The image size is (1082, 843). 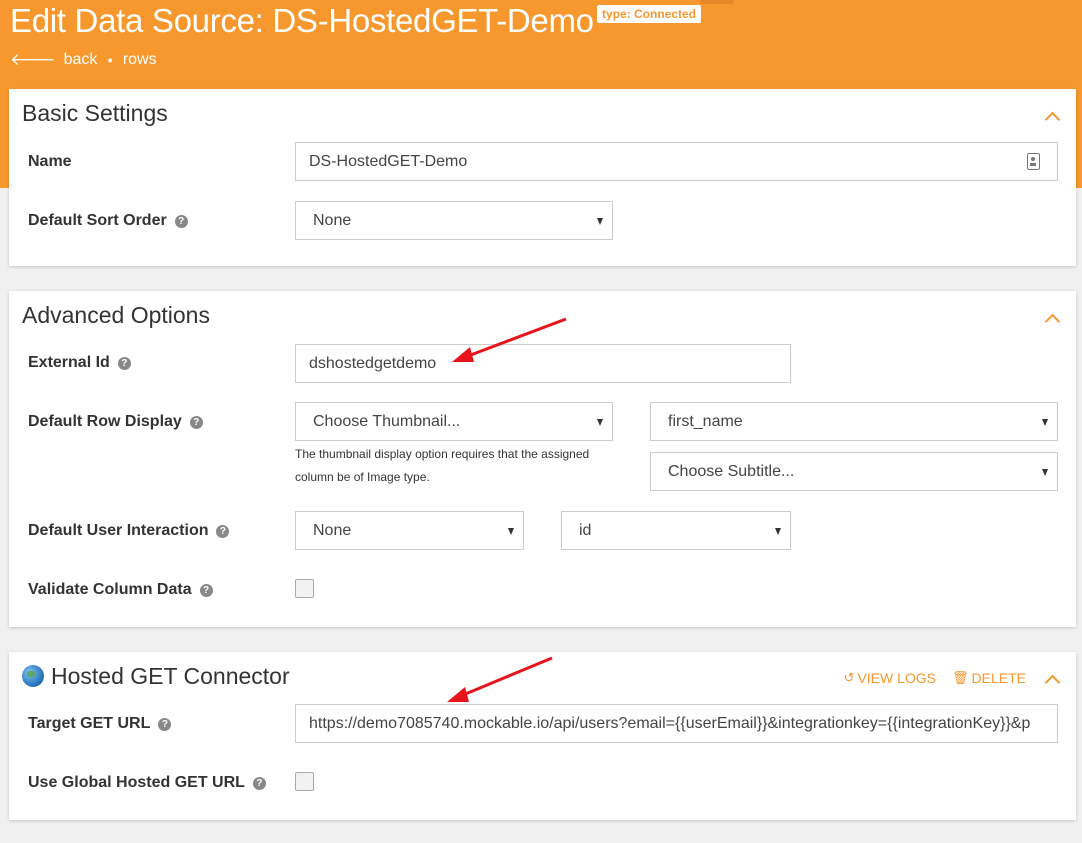 What do you see at coordinates (1033, 161) in the screenshot?
I see `contact-card-icon` at bounding box center [1033, 161].